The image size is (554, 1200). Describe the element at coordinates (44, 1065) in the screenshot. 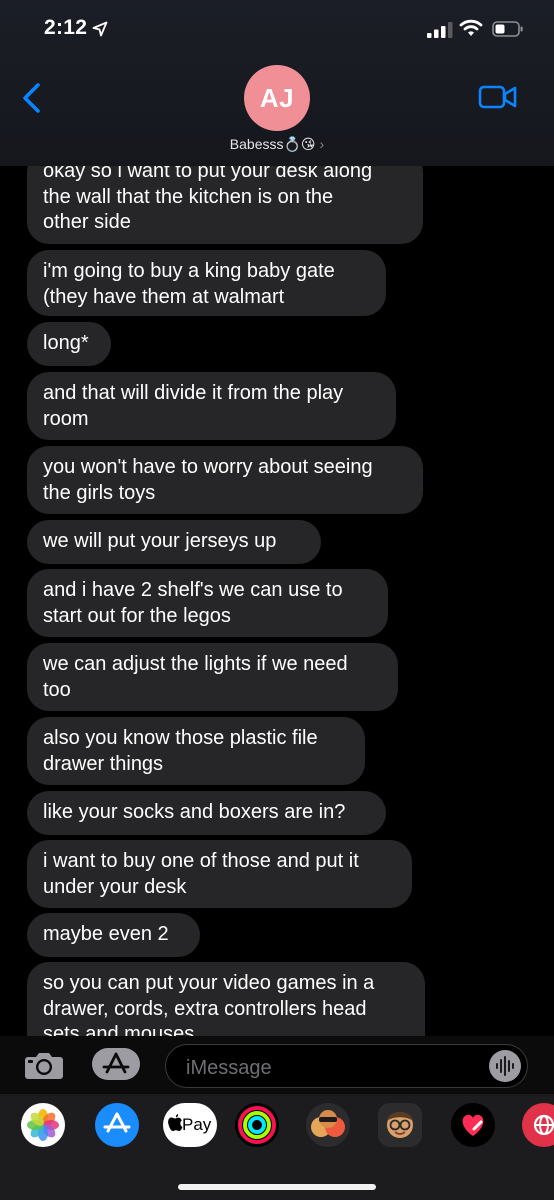

I see `camera-icon` at that location.